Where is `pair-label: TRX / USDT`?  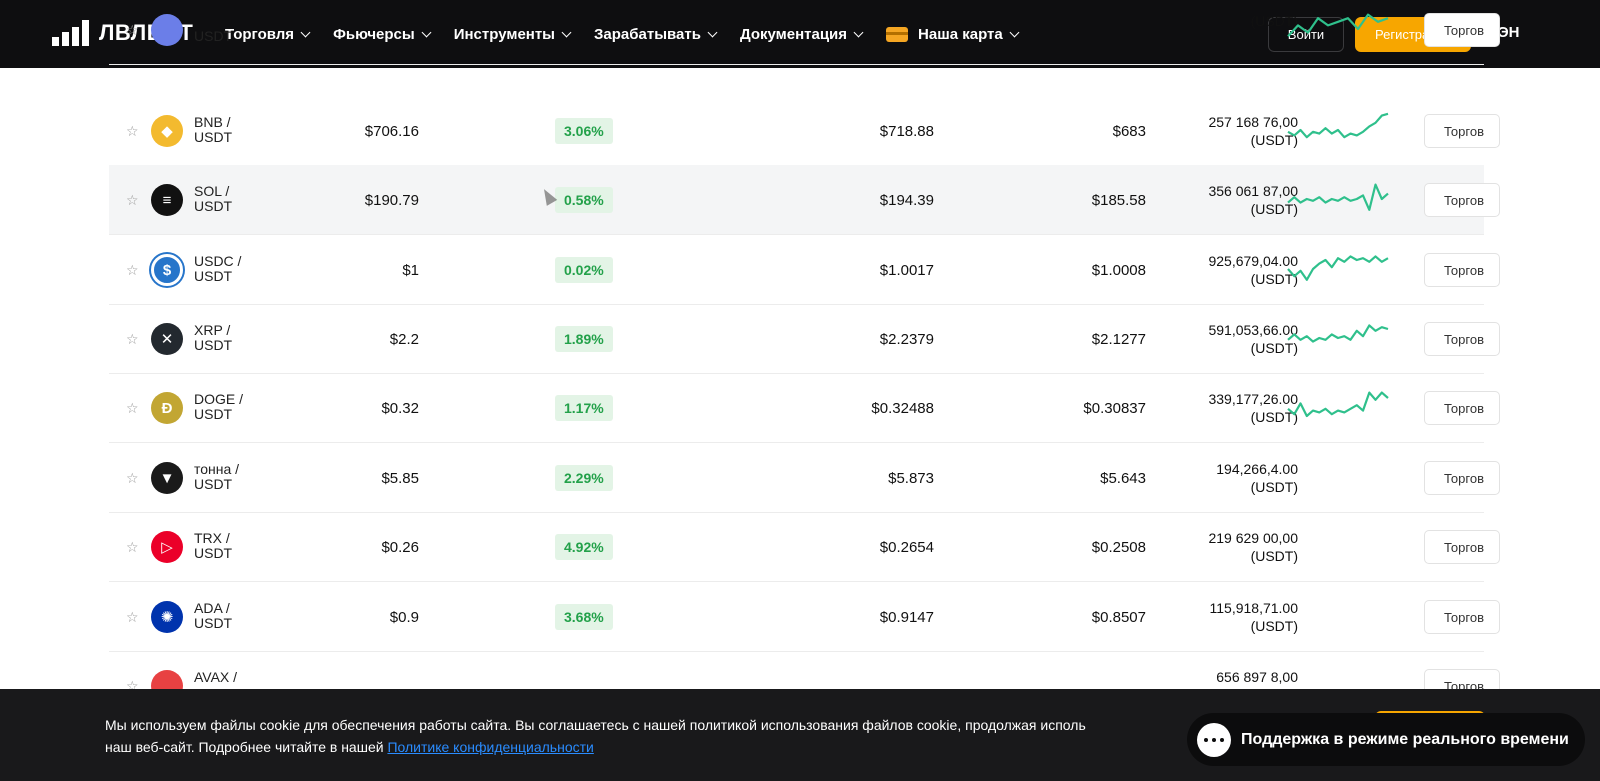 pair-label: TRX / USDT is located at coordinates (213, 545).